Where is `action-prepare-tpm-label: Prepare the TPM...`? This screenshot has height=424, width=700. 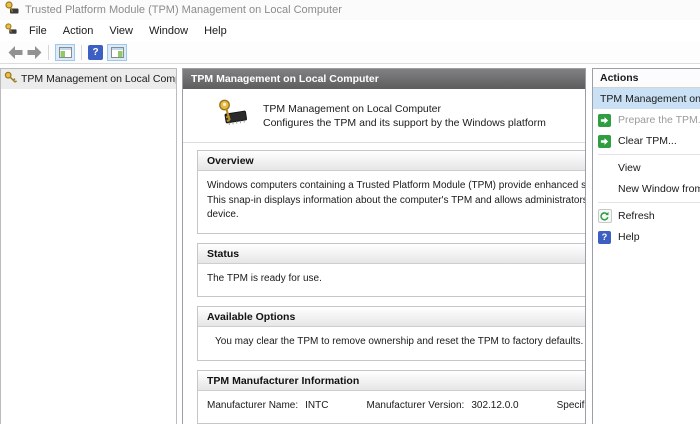 action-prepare-tpm-label: Prepare the TPM... is located at coordinates (659, 120).